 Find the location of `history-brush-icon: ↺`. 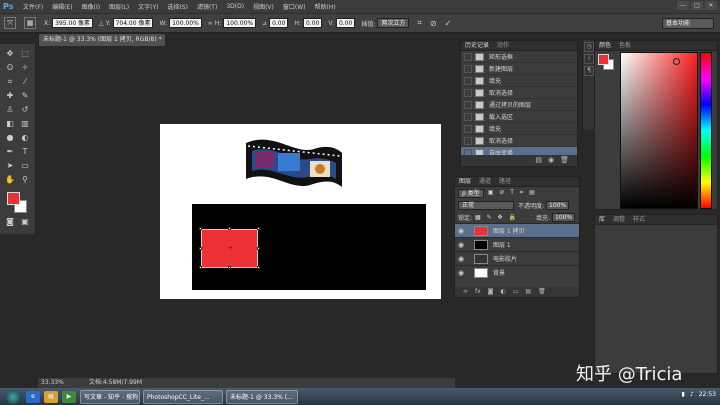

history-brush-icon: ↺ is located at coordinates (25, 109).